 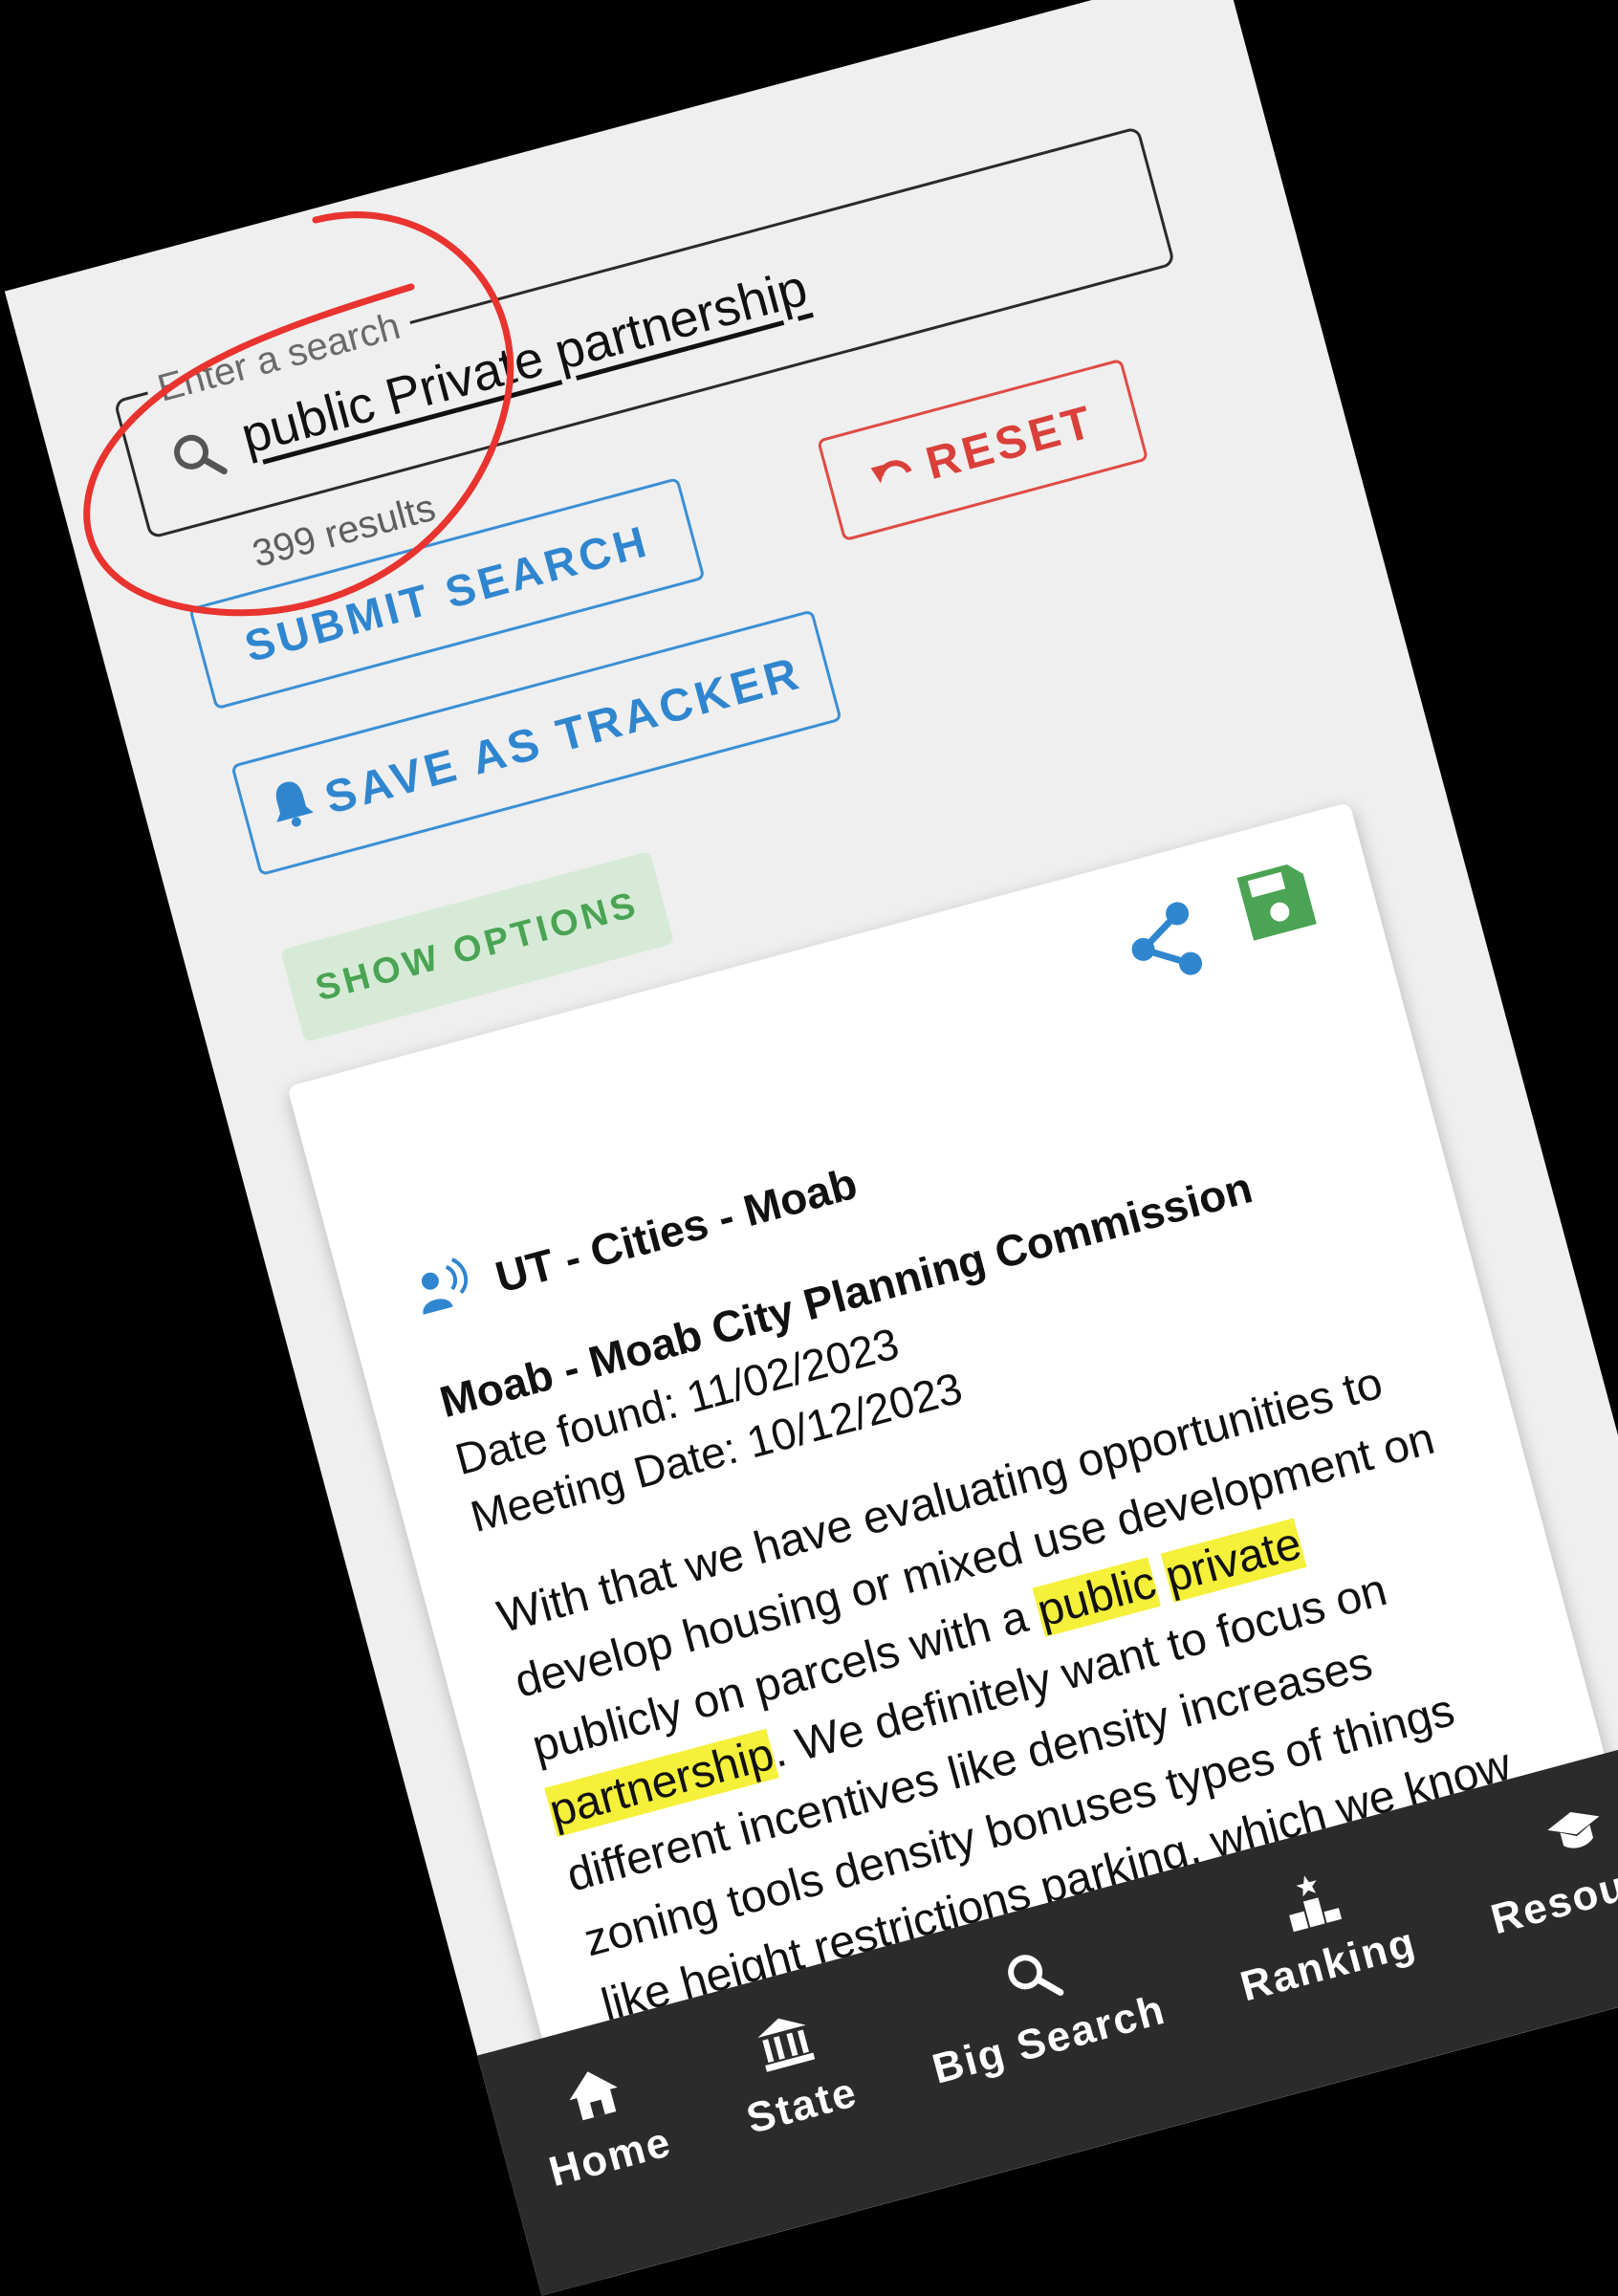 What do you see at coordinates (1552, 1894) in the screenshot?
I see `nav-resource-label: Resource` at bounding box center [1552, 1894].